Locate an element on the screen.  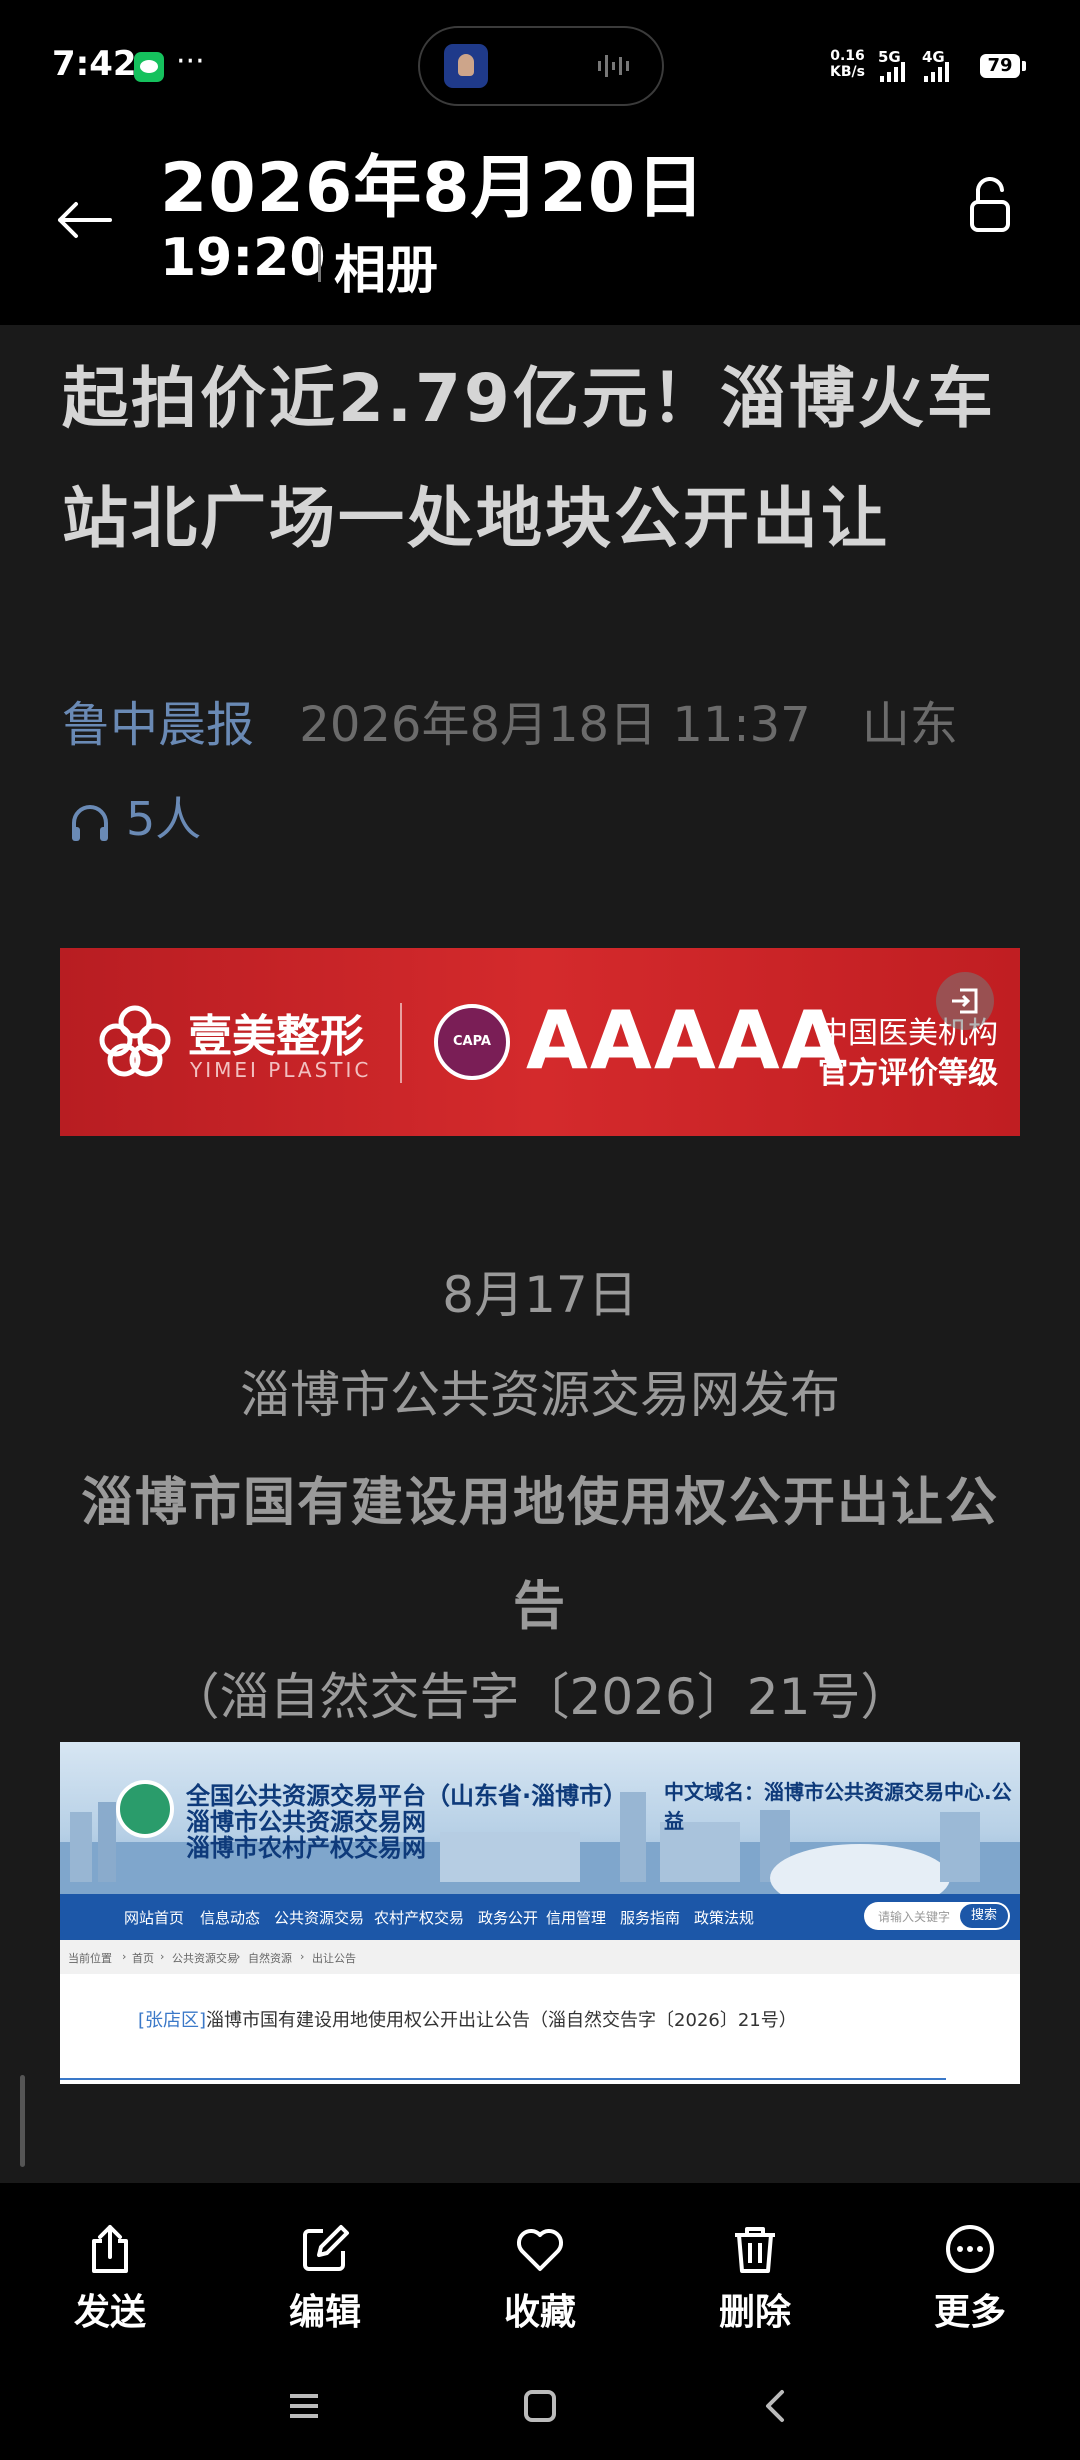
article-date: 2026年8月18日 11:37 is located at coordinates (555, 725).